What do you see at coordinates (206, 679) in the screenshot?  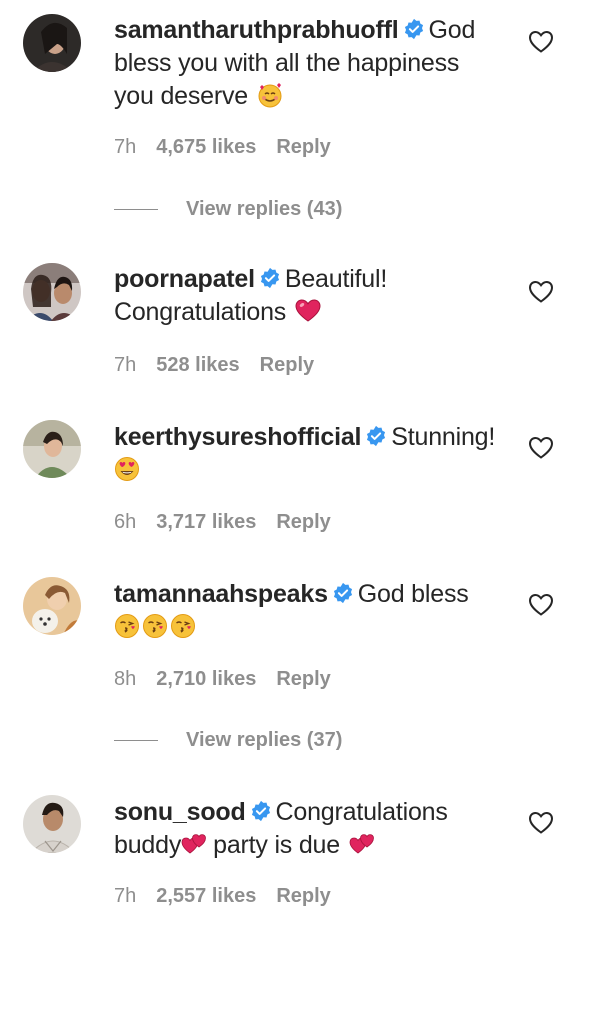 I see `comment-likes: 2,710 likes` at bounding box center [206, 679].